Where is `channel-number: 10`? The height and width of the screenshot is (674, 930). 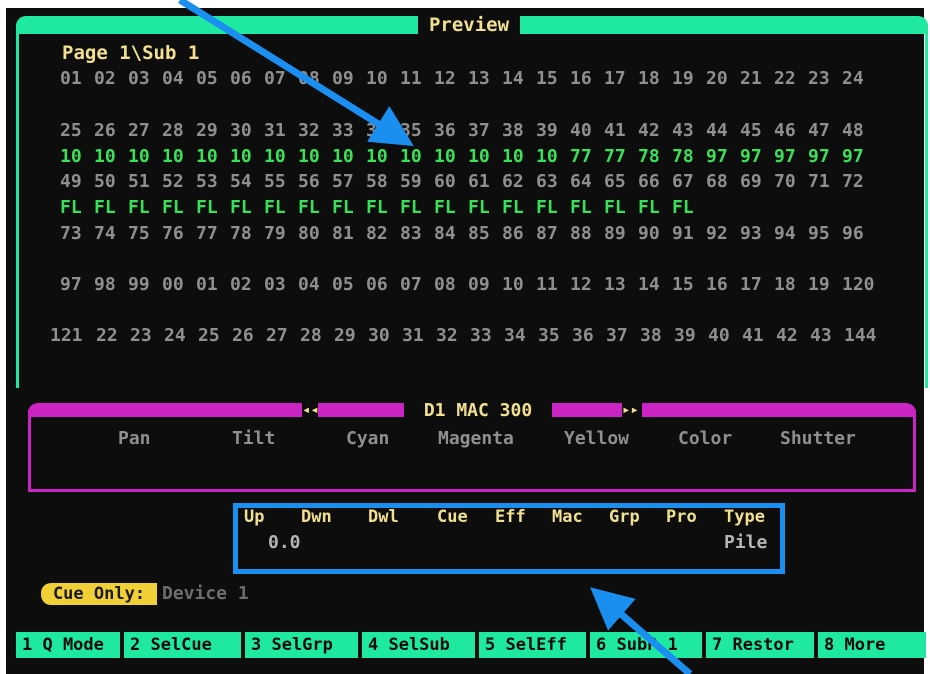 channel-number: 10 is located at coordinates (519, 284).